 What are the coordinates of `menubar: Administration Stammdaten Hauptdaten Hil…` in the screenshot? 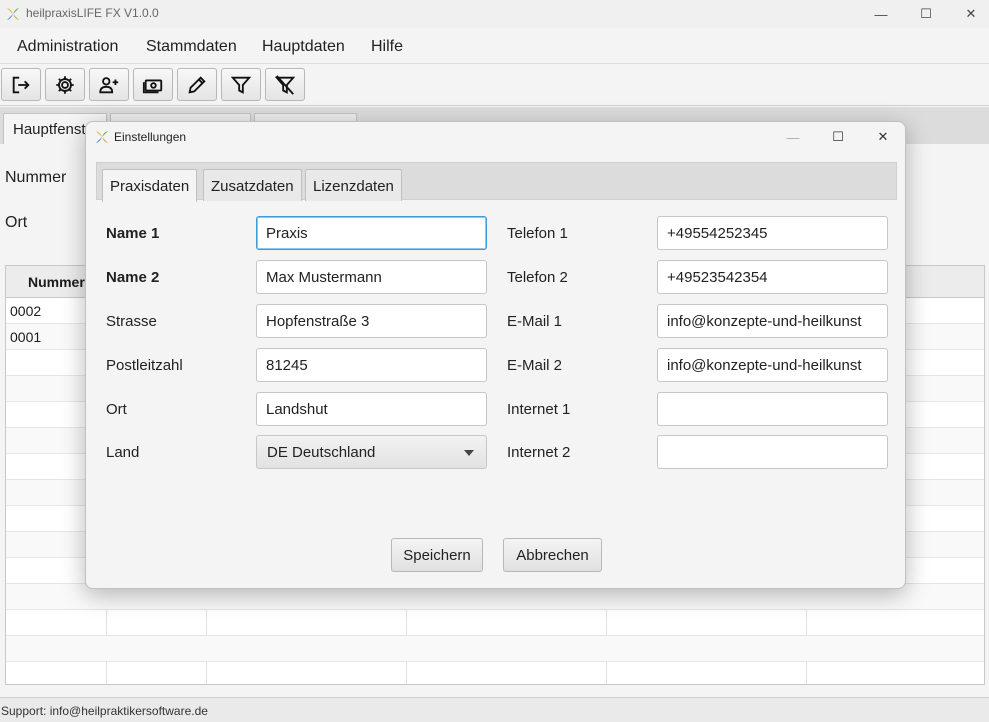 It's located at (494, 46).